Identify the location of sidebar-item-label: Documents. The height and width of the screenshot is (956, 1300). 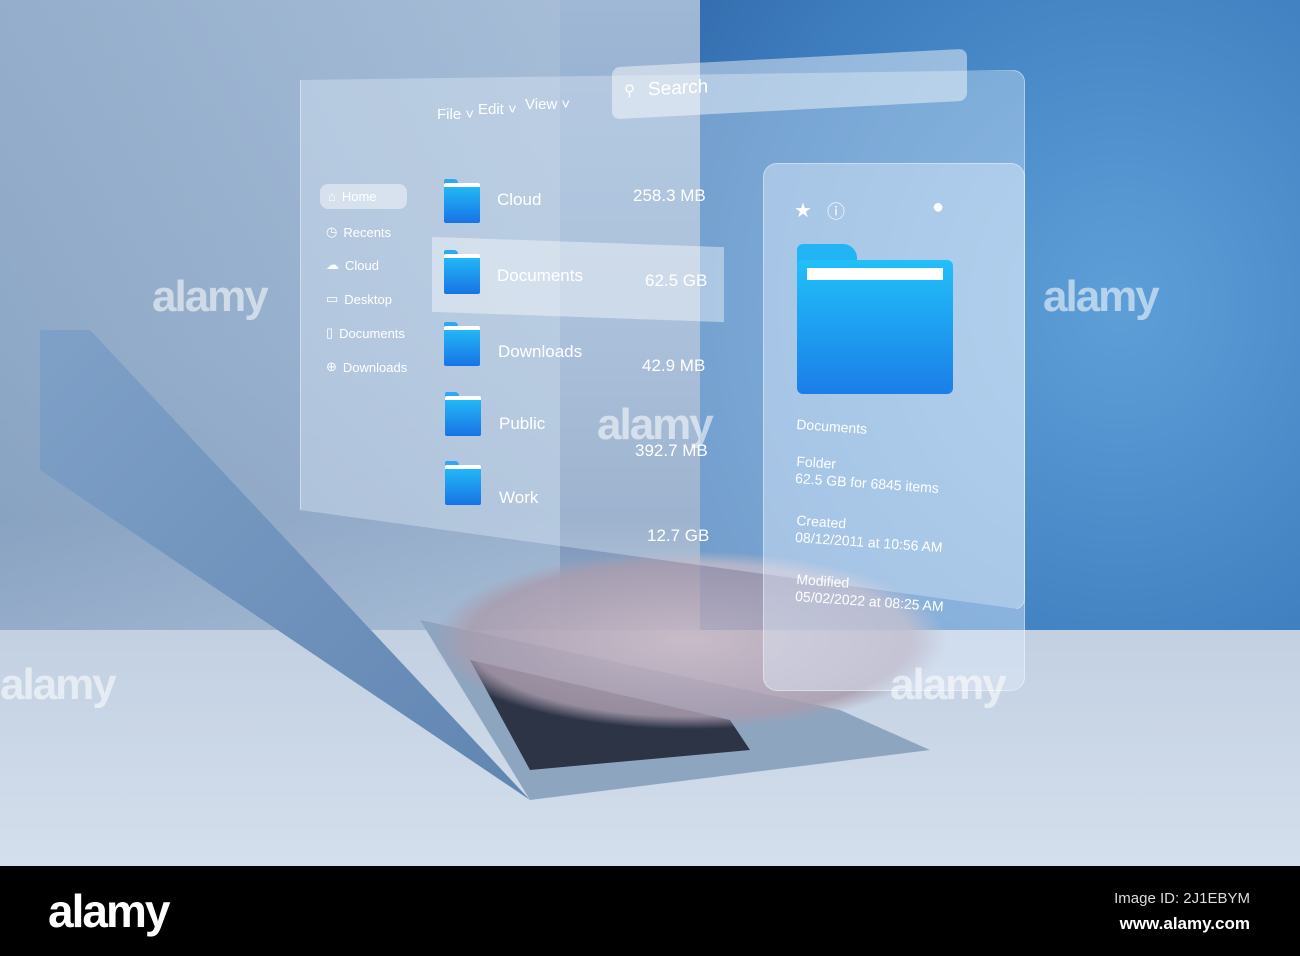
(372, 333).